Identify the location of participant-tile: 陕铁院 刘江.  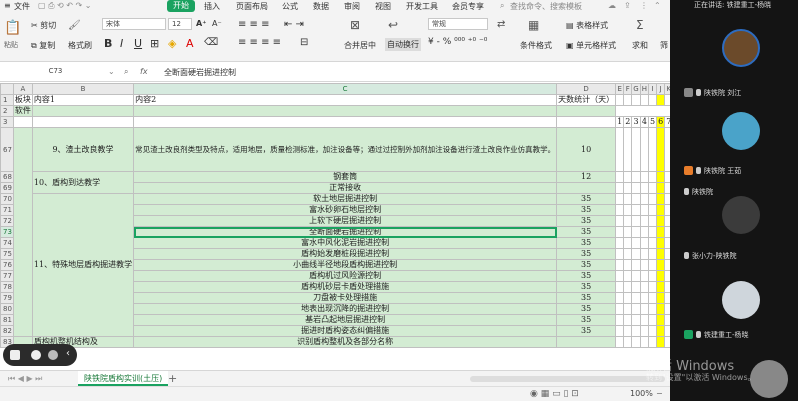
(734, 54).